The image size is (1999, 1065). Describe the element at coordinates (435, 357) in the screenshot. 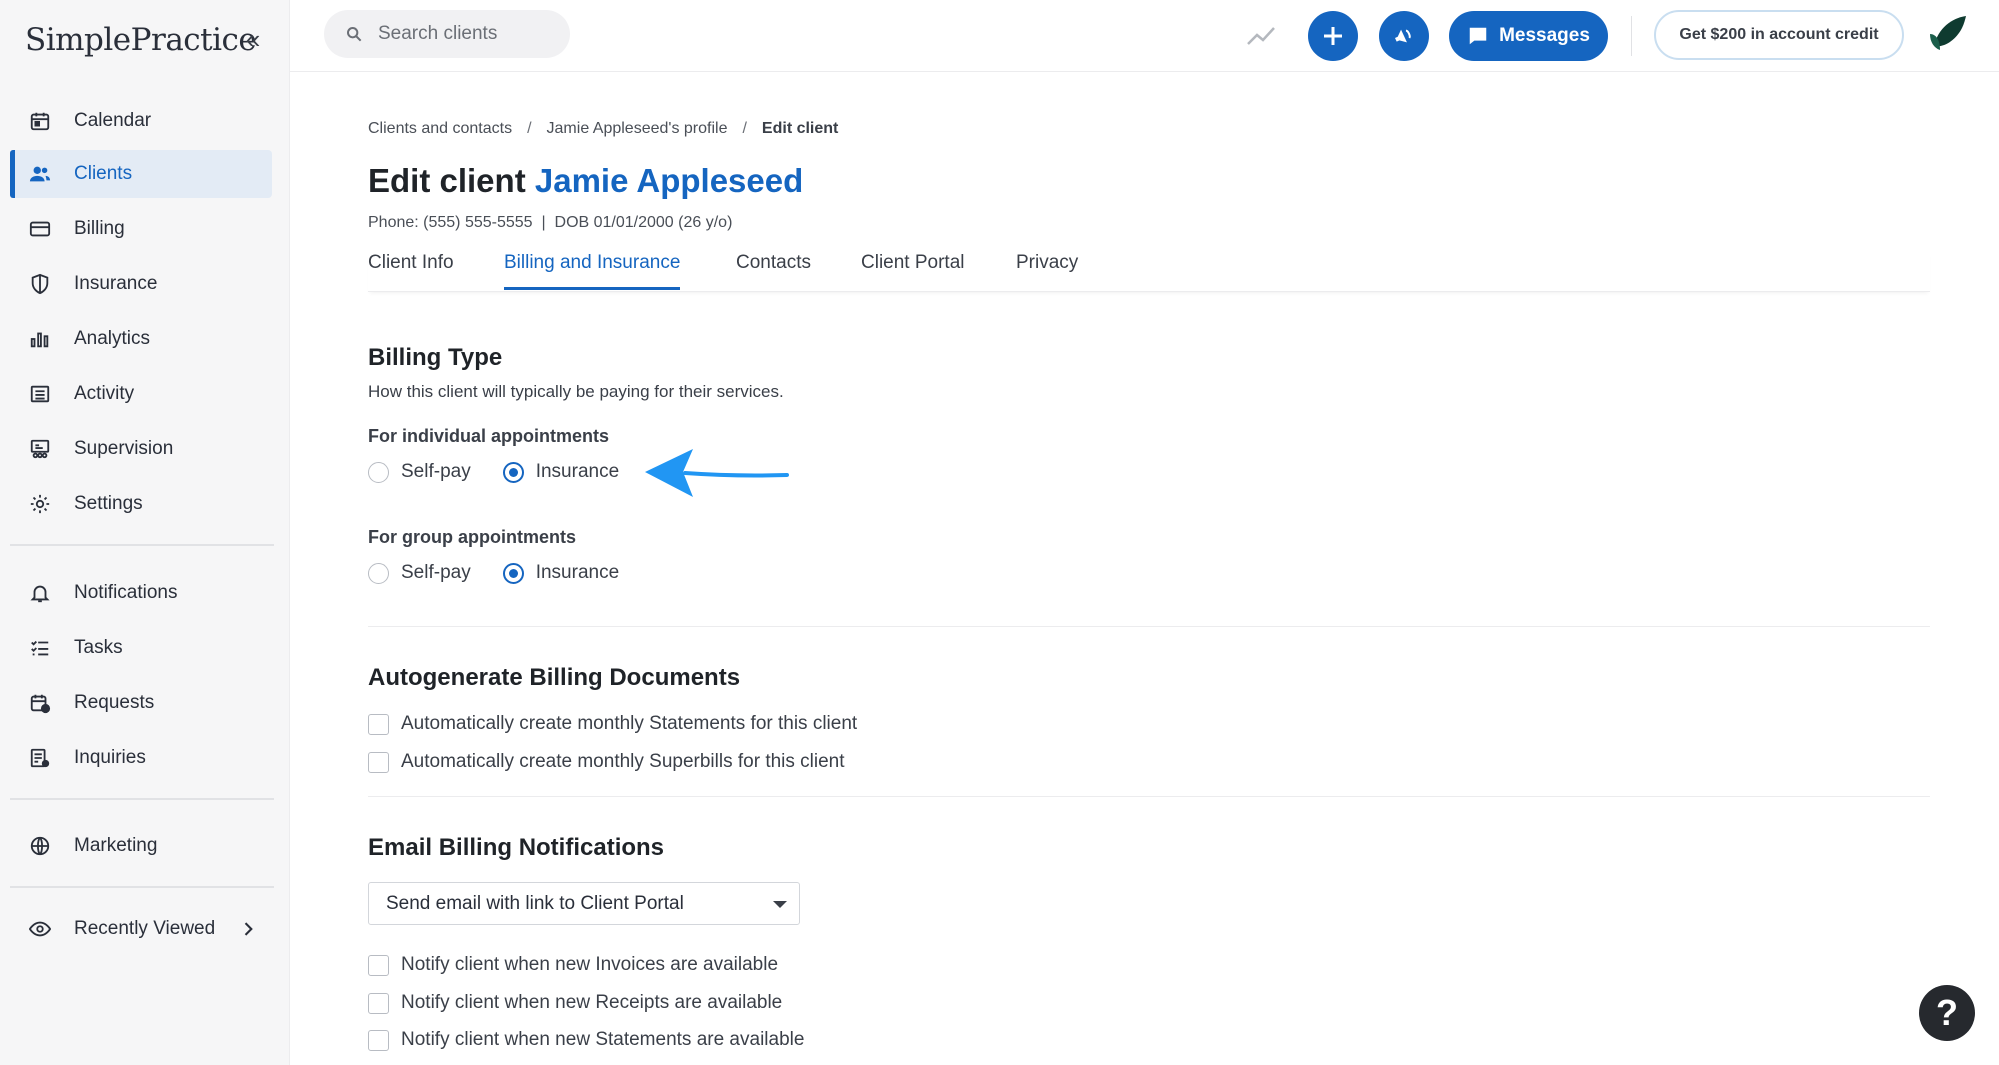

I see `billing-type-title: Billing Type` at that location.